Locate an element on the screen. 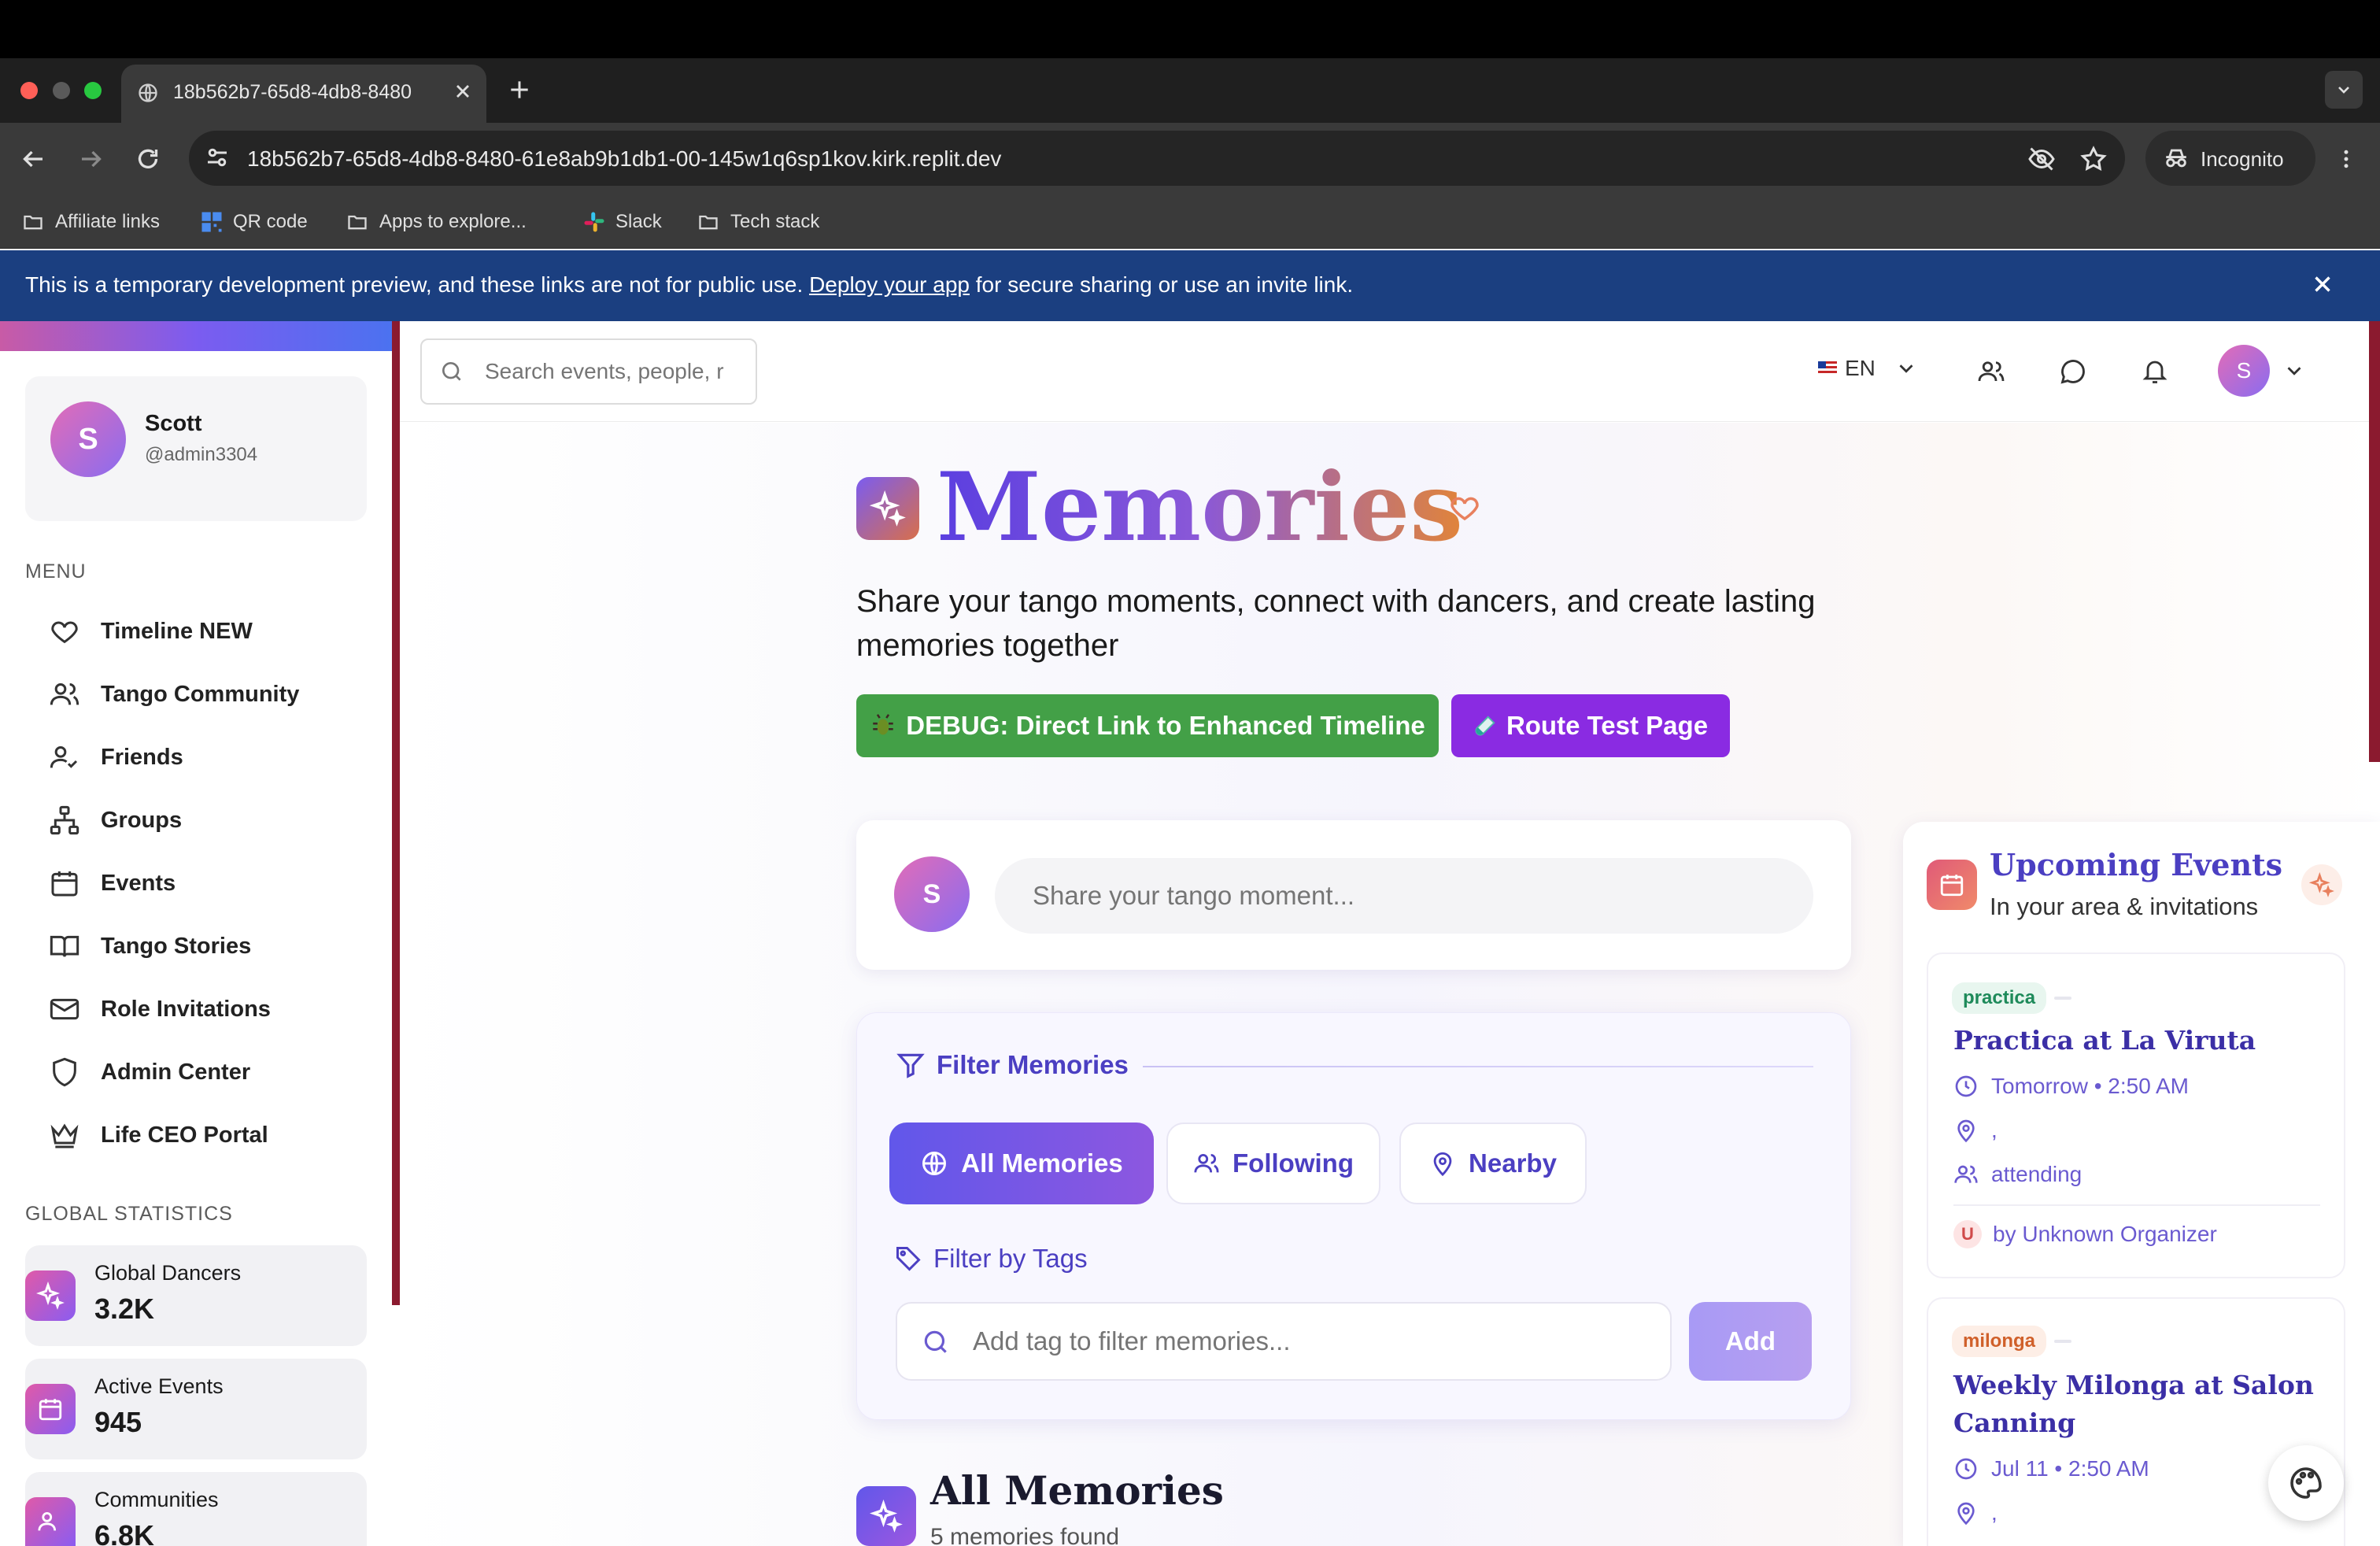  sidebar-item-tango-stories: Tango Stories is located at coordinates (196, 947).